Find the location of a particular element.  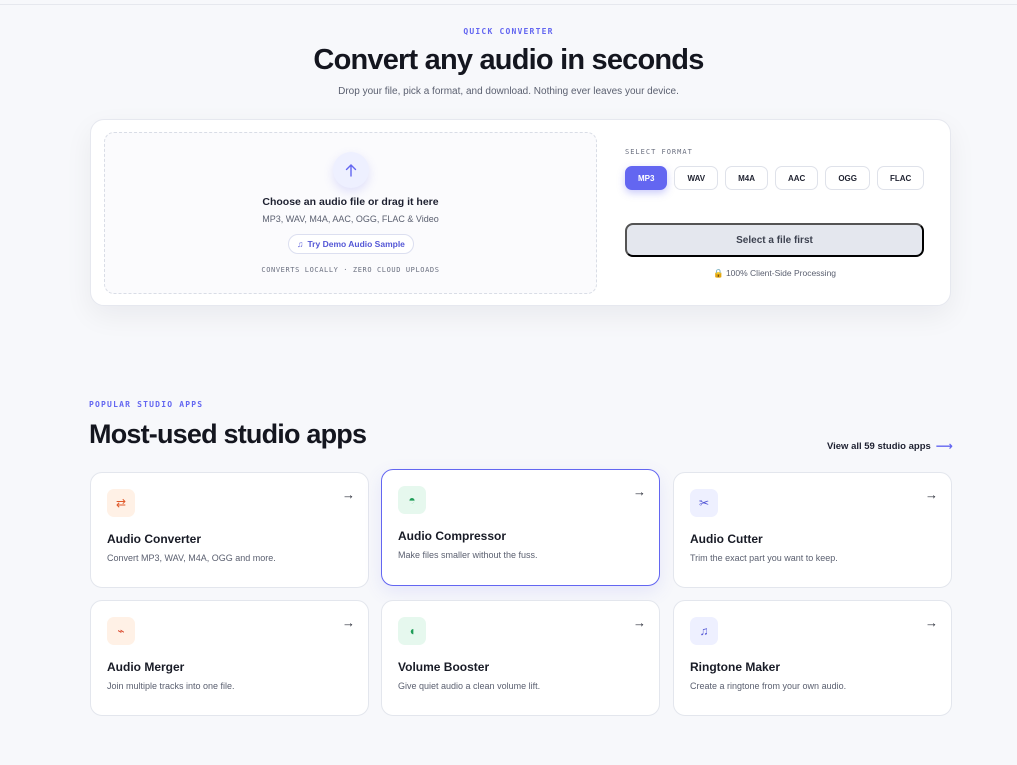

upload-icon is located at coordinates (351, 170).